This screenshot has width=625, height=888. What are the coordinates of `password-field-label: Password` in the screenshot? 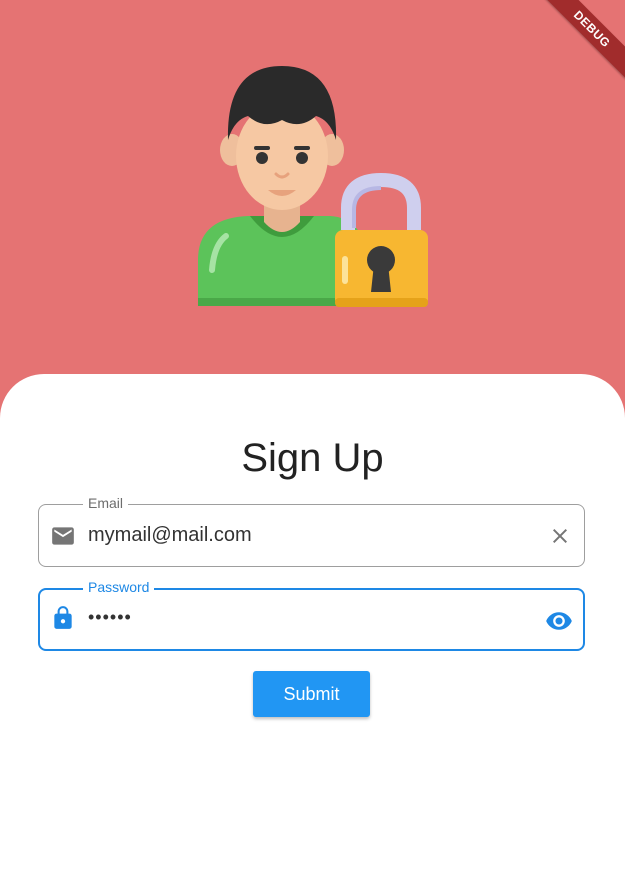 It's located at (119, 587).